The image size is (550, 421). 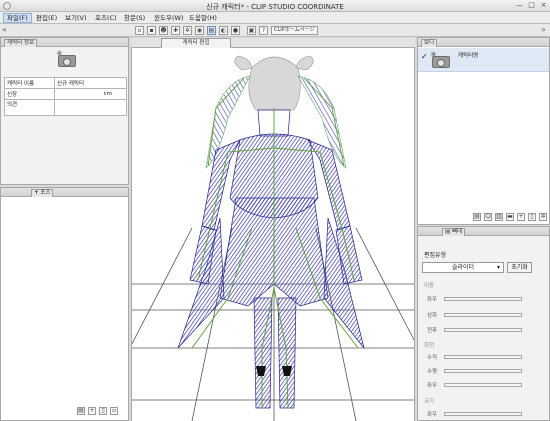 What do you see at coordinates (199, 30) in the screenshot?
I see `camera-icon: ◉` at bounding box center [199, 30].